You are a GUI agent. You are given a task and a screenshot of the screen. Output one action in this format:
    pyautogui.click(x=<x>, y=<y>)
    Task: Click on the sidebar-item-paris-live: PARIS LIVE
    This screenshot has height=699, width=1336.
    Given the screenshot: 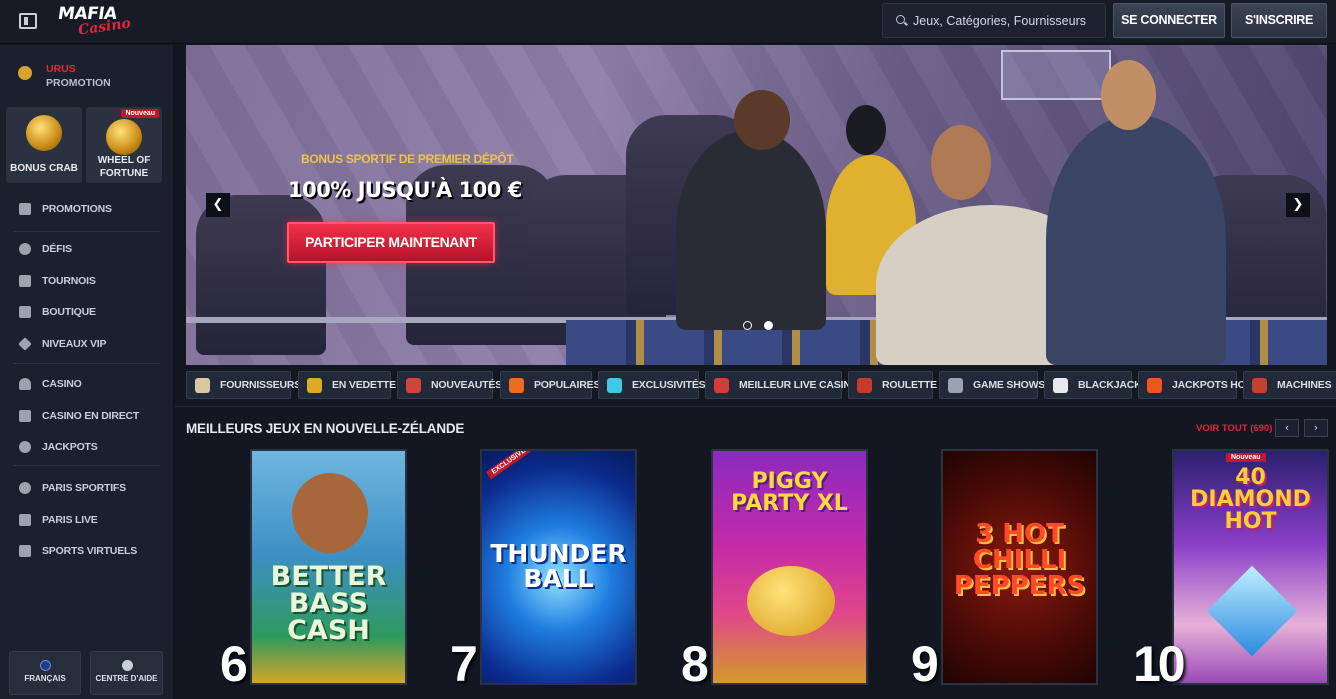 What is the action you would take?
    pyautogui.click(x=87, y=521)
    